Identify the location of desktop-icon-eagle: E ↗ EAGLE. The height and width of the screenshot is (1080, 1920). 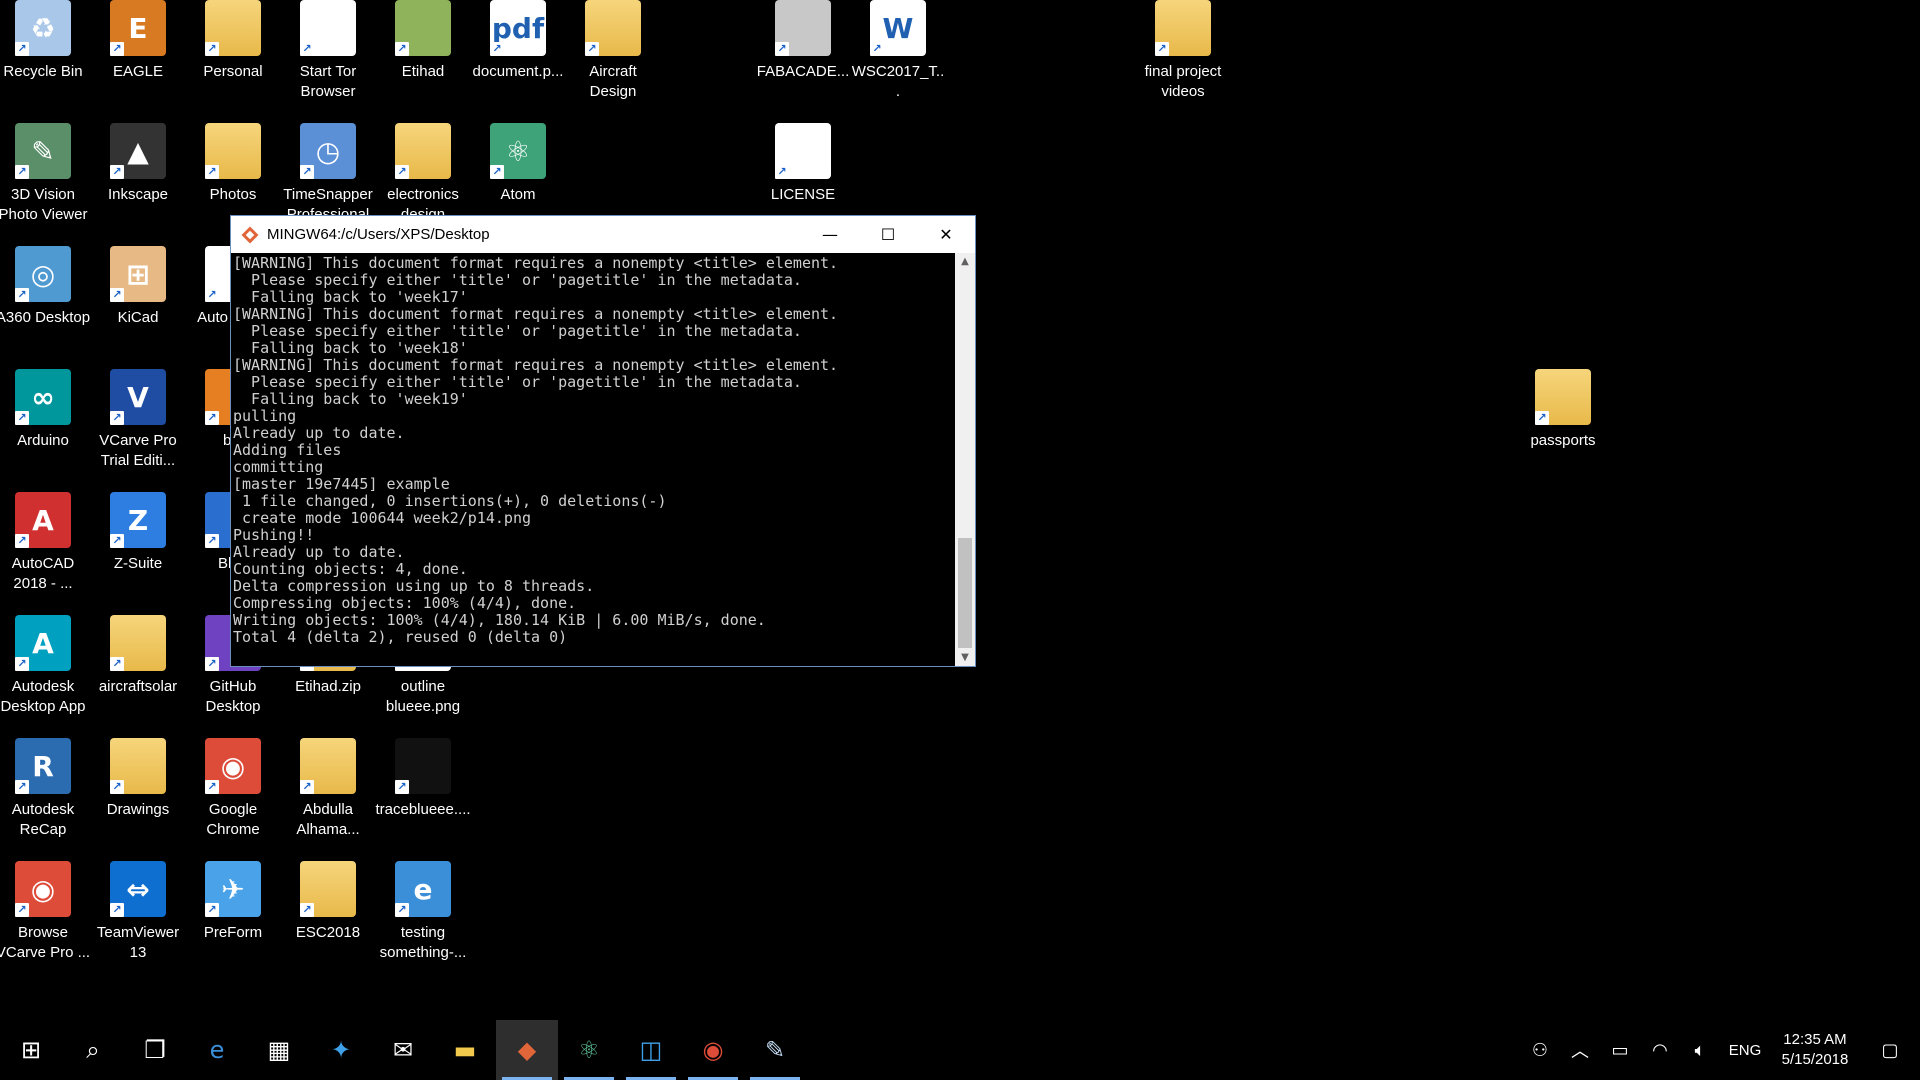
(138, 41).